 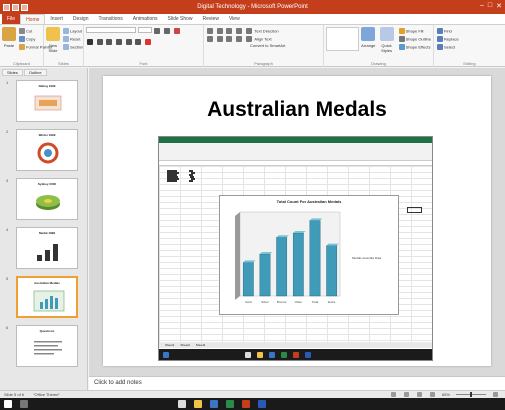 What do you see at coordinates (343, 39) in the screenshot?
I see `shapes-gallery` at bounding box center [343, 39].